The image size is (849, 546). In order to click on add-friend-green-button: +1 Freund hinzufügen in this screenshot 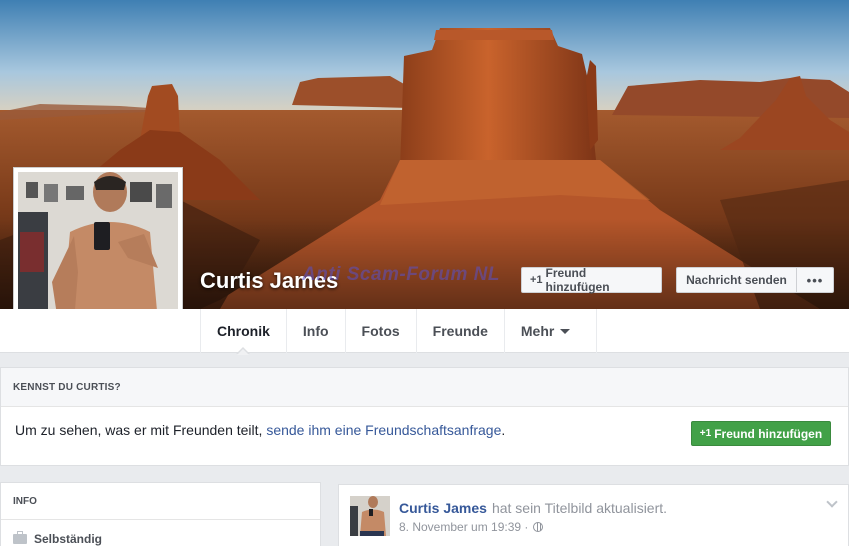, I will do `click(761, 433)`.